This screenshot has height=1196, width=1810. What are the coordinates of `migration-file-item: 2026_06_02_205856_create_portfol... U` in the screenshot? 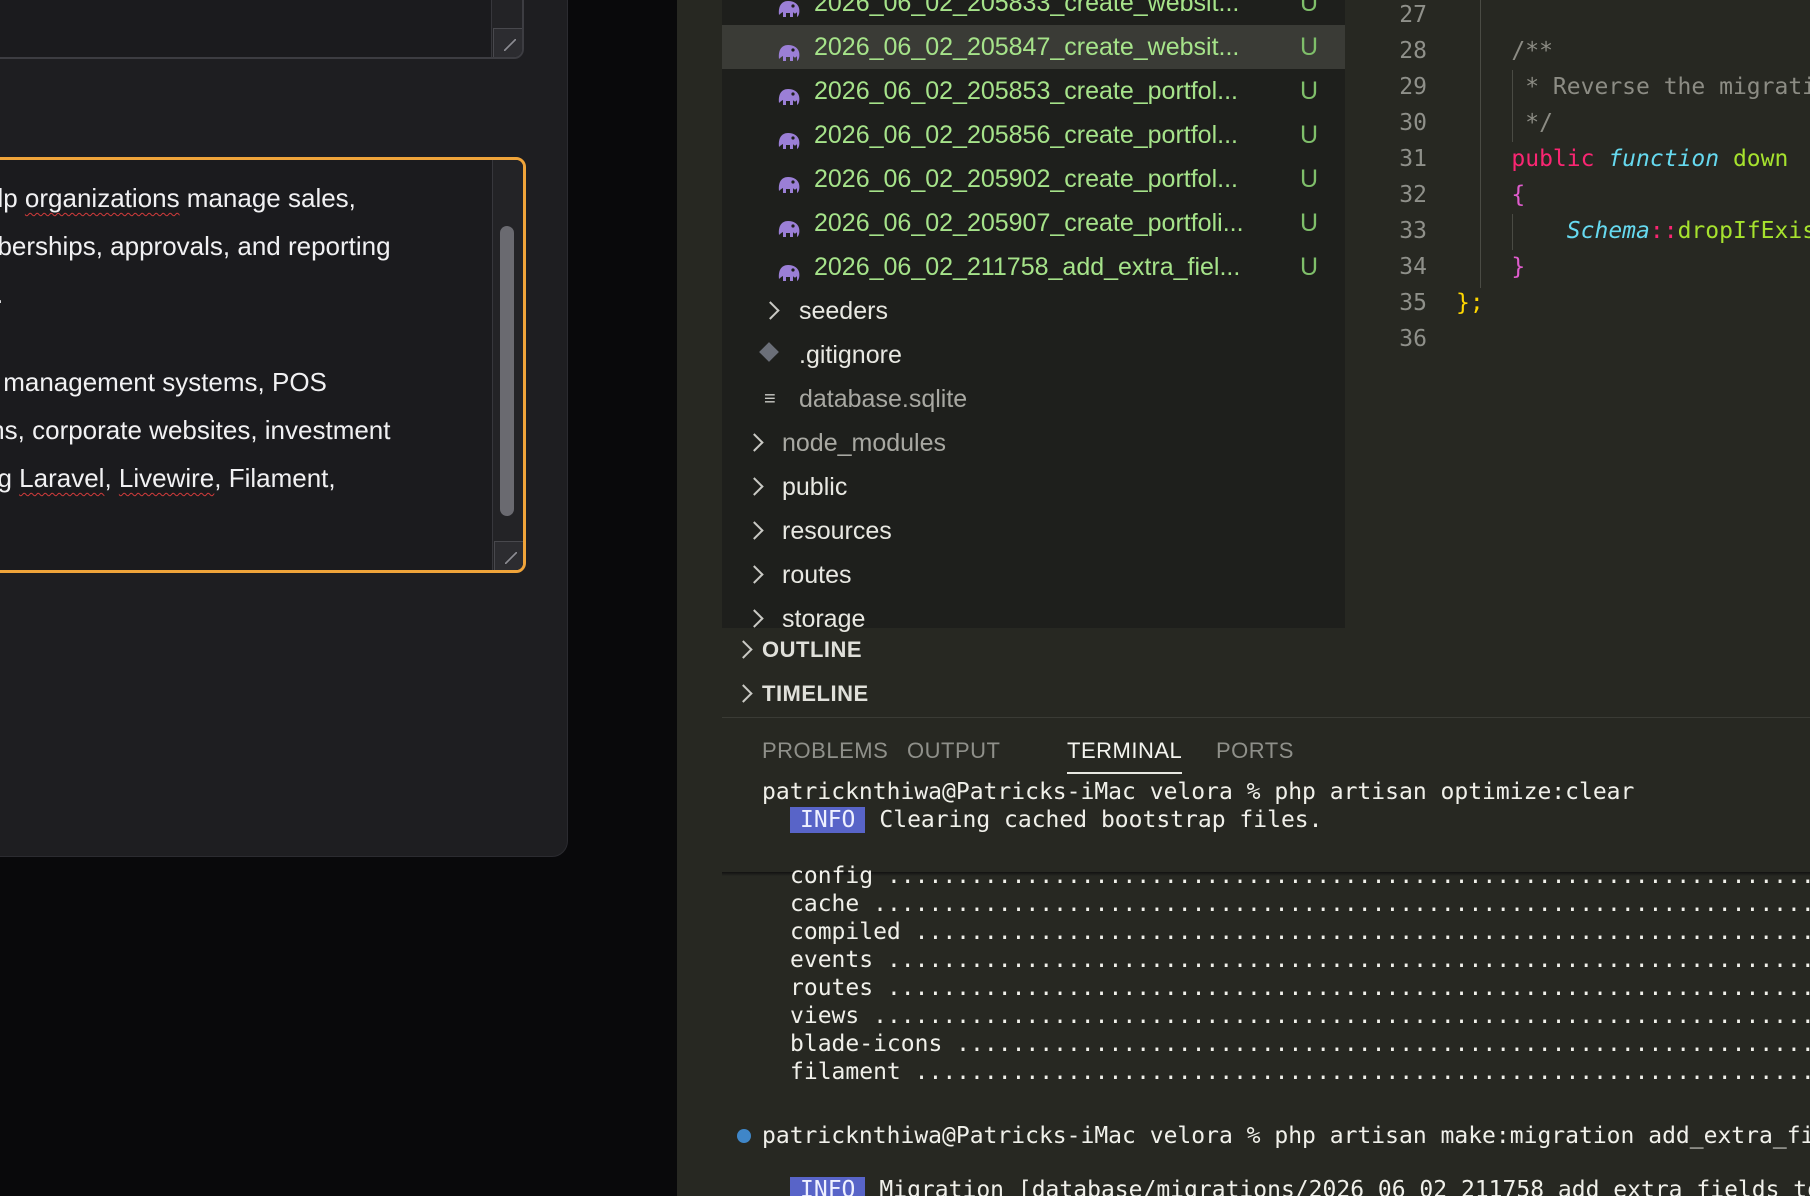 It's located at (1033, 135).